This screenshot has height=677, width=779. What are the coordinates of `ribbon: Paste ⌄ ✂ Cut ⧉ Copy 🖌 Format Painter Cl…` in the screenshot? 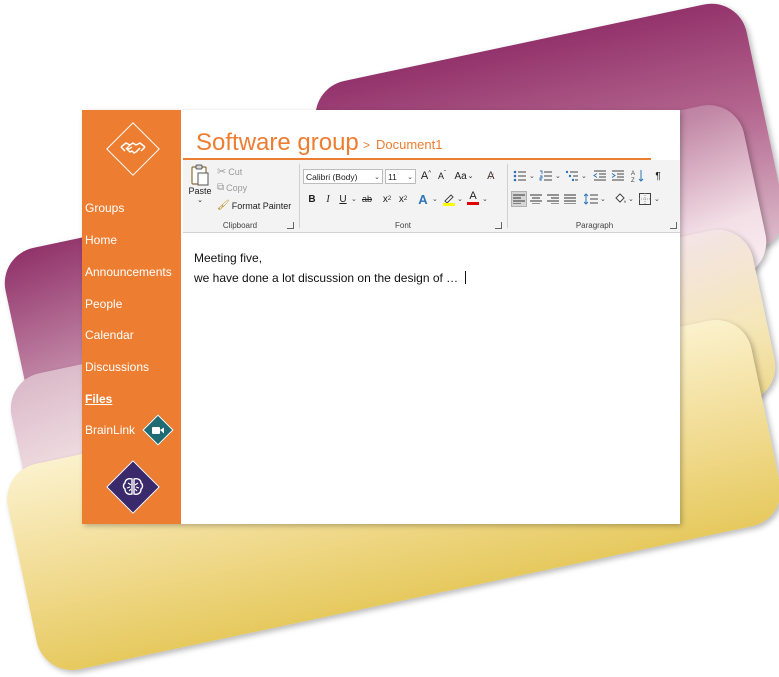 It's located at (431, 196).